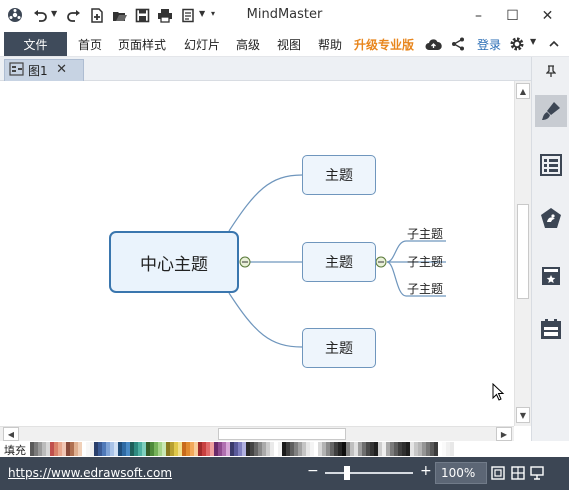 The image size is (569, 490). Describe the element at coordinates (11, 434) in the screenshot. I see `scroll-left-icon: ◀` at that location.